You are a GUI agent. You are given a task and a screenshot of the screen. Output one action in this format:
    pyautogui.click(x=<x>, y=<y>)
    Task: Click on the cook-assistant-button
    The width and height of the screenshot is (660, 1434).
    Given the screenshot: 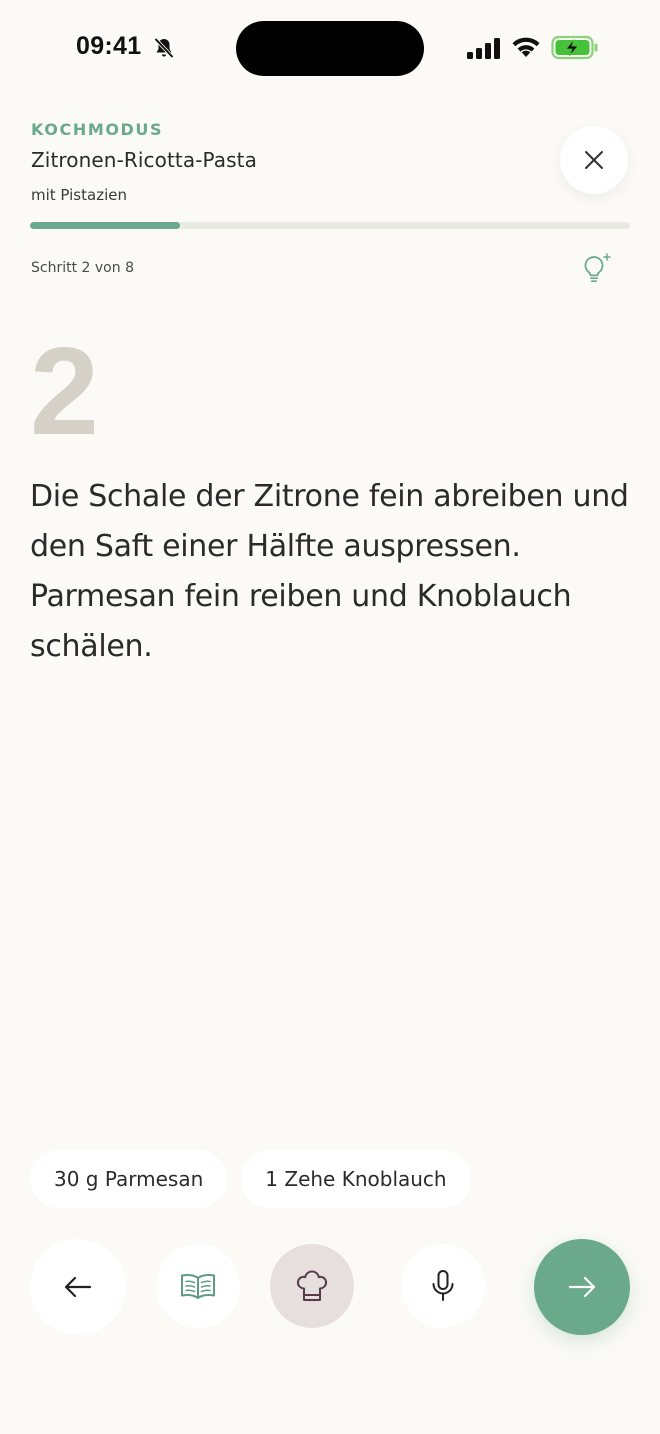 What is the action you would take?
    pyautogui.click(x=312, y=1286)
    